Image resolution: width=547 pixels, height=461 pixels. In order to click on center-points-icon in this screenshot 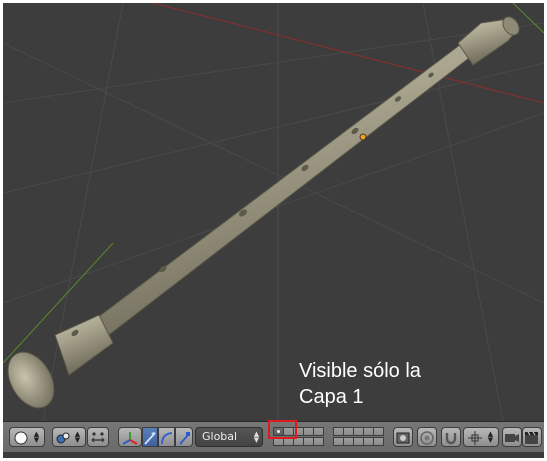, I will do `click(98, 438)`.